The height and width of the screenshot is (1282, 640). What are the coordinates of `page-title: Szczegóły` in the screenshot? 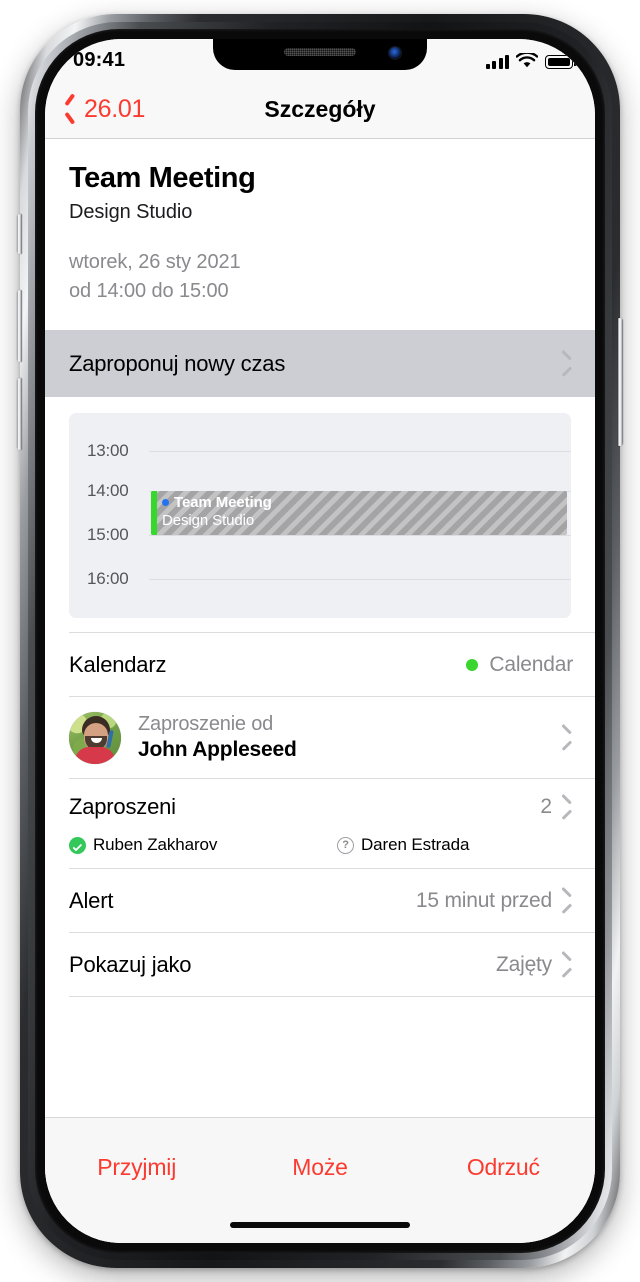 It's located at (320, 108).